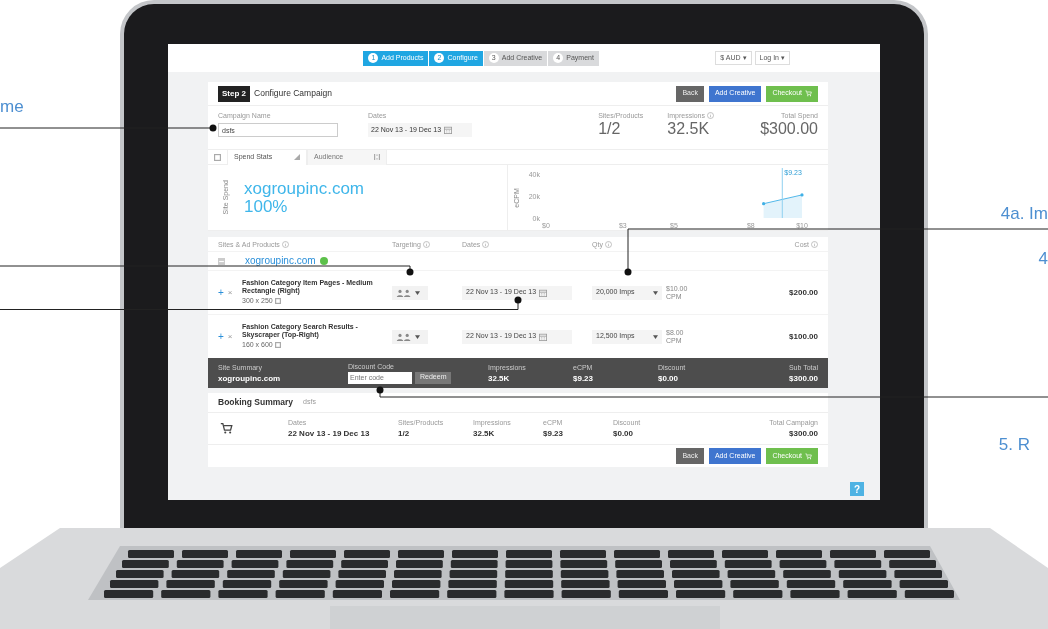 This screenshot has height=629, width=1048. What do you see at coordinates (1024, 213) in the screenshot?
I see `annotation-label: 4a. Im` at bounding box center [1024, 213].